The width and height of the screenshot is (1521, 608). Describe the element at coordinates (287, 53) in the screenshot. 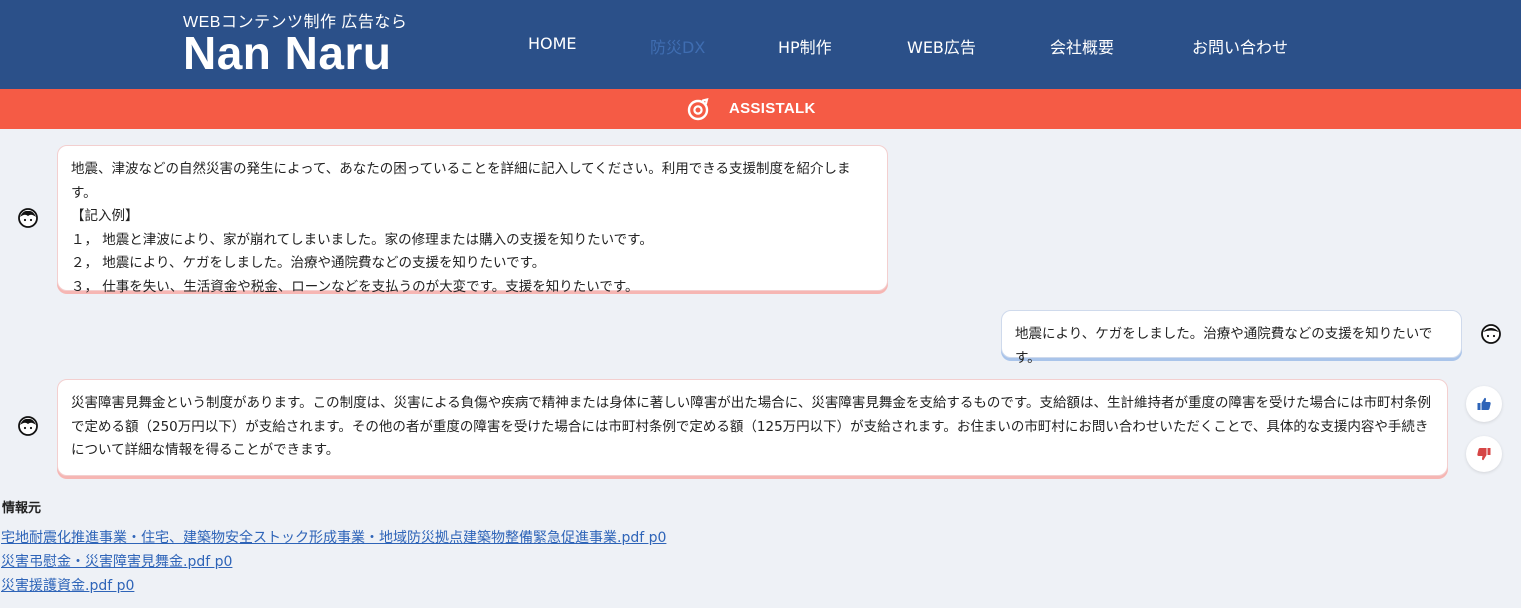

I see `logo-name: Nan Naru` at that location.